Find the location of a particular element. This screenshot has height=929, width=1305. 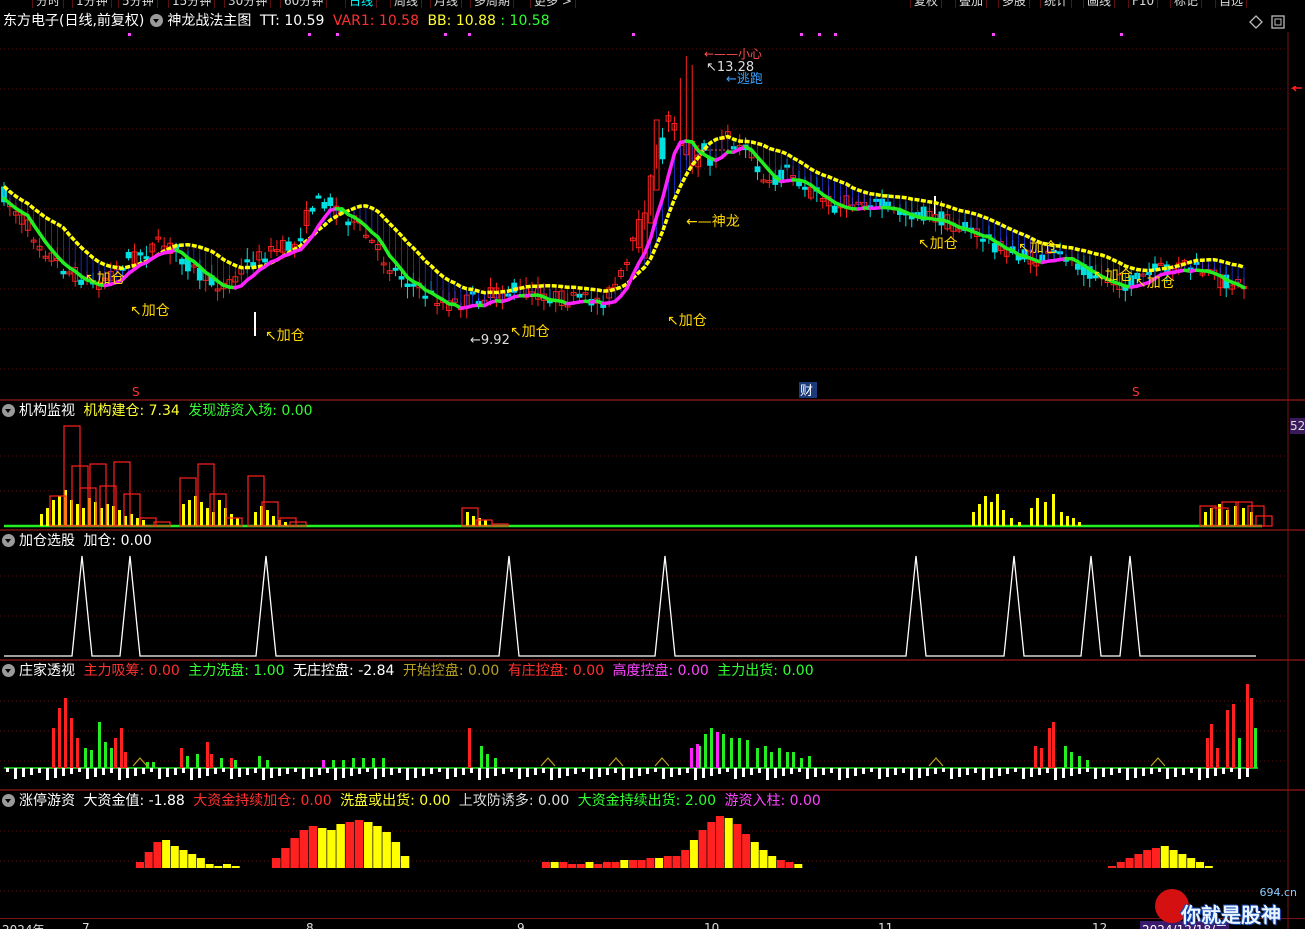

jiacang-label-7: ↖加仓 is located at coordinates (1113, 276).